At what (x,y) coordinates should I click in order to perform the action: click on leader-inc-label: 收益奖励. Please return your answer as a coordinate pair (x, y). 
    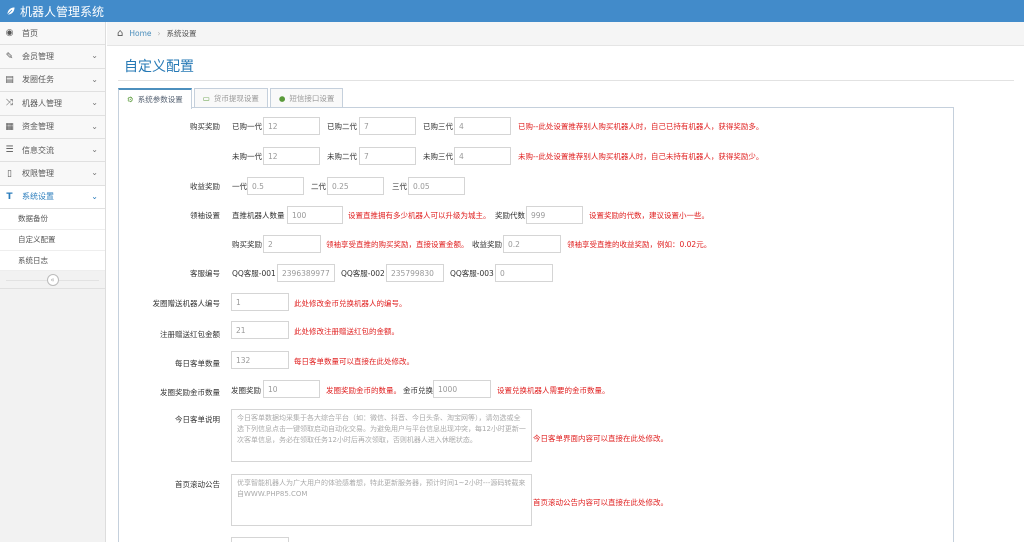
    Looking at the image, I should click on (487, 244).